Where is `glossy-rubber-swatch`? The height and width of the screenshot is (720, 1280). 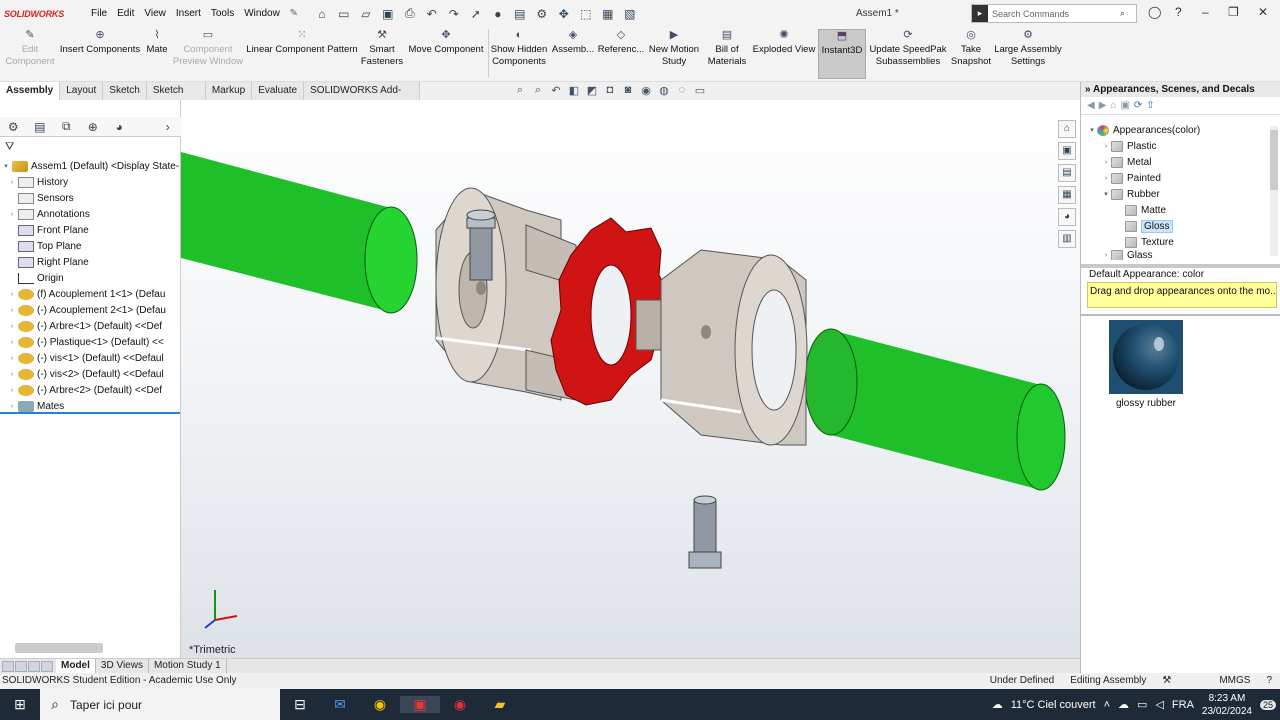 glossy-rubber-swatch is located at coordinates (1146, 357).